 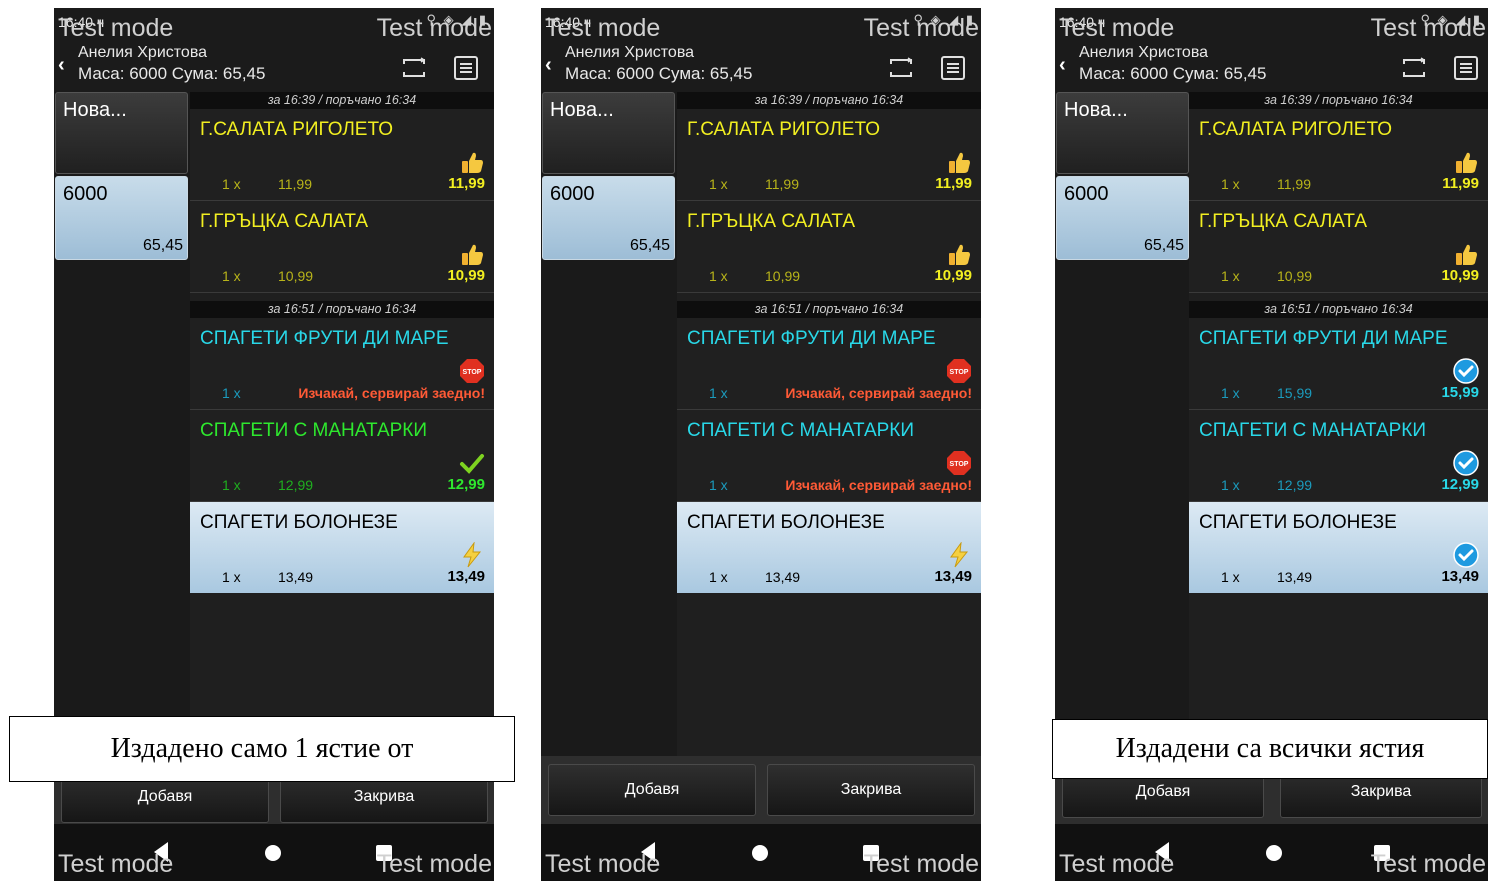 What do you see at coordinates (959, 555) in the screenshot?
I see `lightning-icon` at bounding box center [959, 555].